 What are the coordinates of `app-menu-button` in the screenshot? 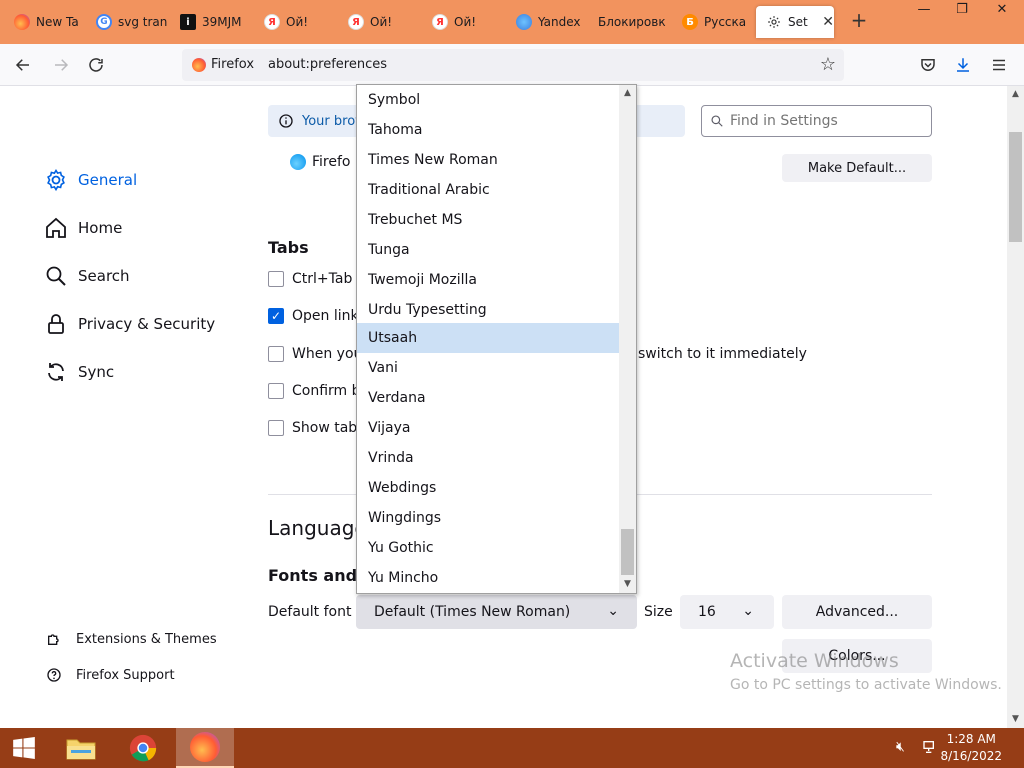 It's located at (999, 65).